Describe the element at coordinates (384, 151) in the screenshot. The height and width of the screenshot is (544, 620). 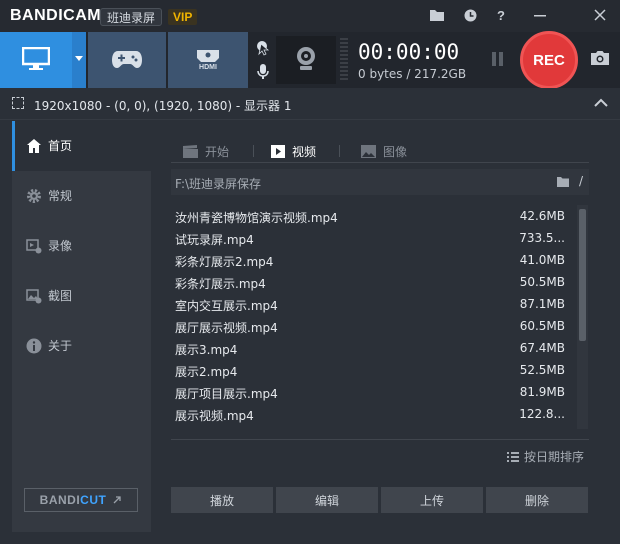
I see `tab-image: 图像` at that location.